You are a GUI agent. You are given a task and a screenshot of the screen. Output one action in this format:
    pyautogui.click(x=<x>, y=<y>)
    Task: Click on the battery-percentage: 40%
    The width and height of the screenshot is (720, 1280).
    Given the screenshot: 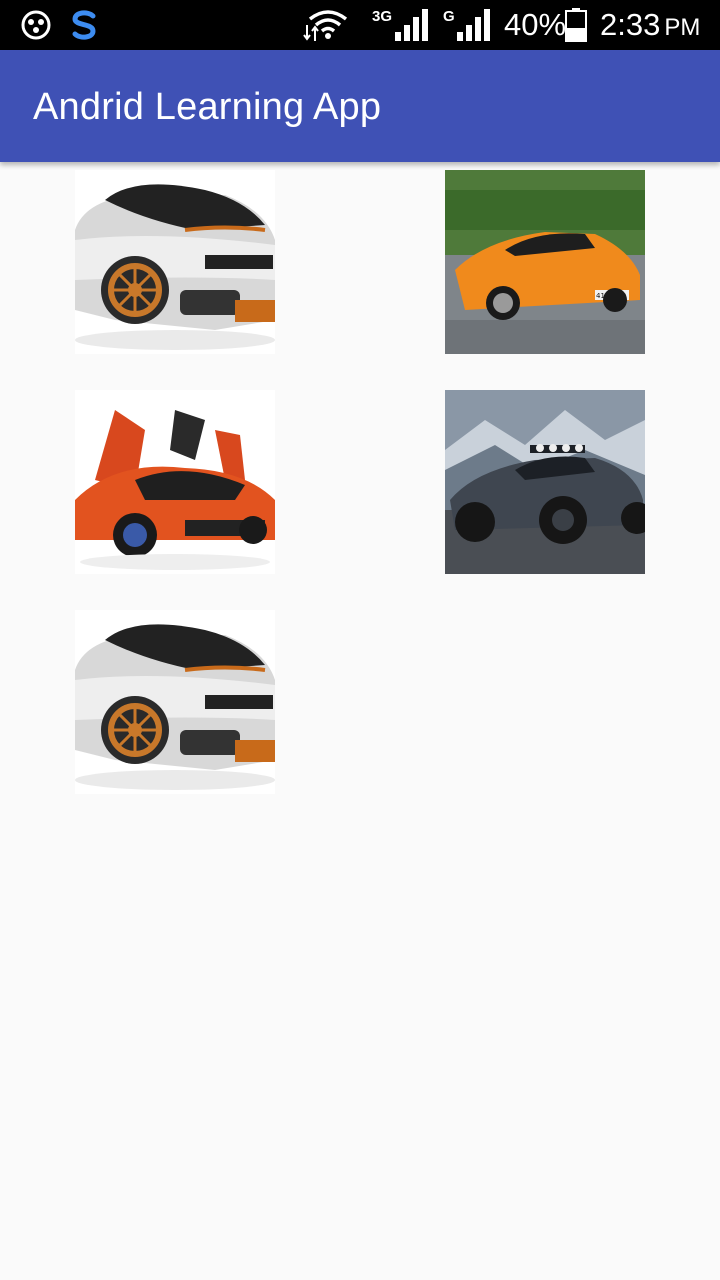 What is the action you would take?
    pyautogui.click(x=535, y=24)
    